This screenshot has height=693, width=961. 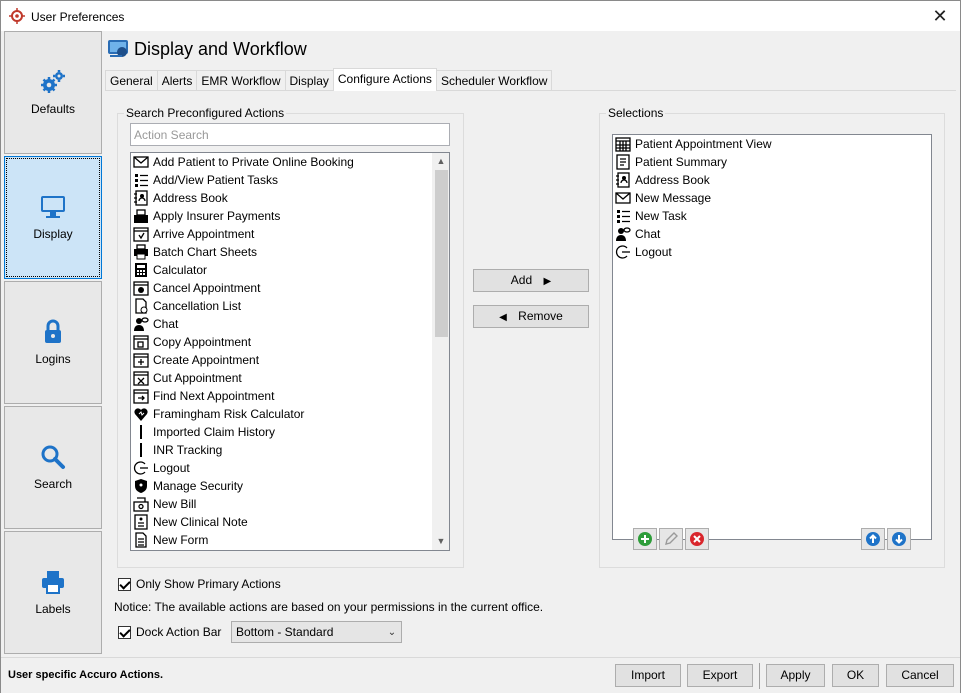 What do you see at coordinates (53, 583) in the screenshot?
I see `printer-icon` at bounding box center [53, 583].